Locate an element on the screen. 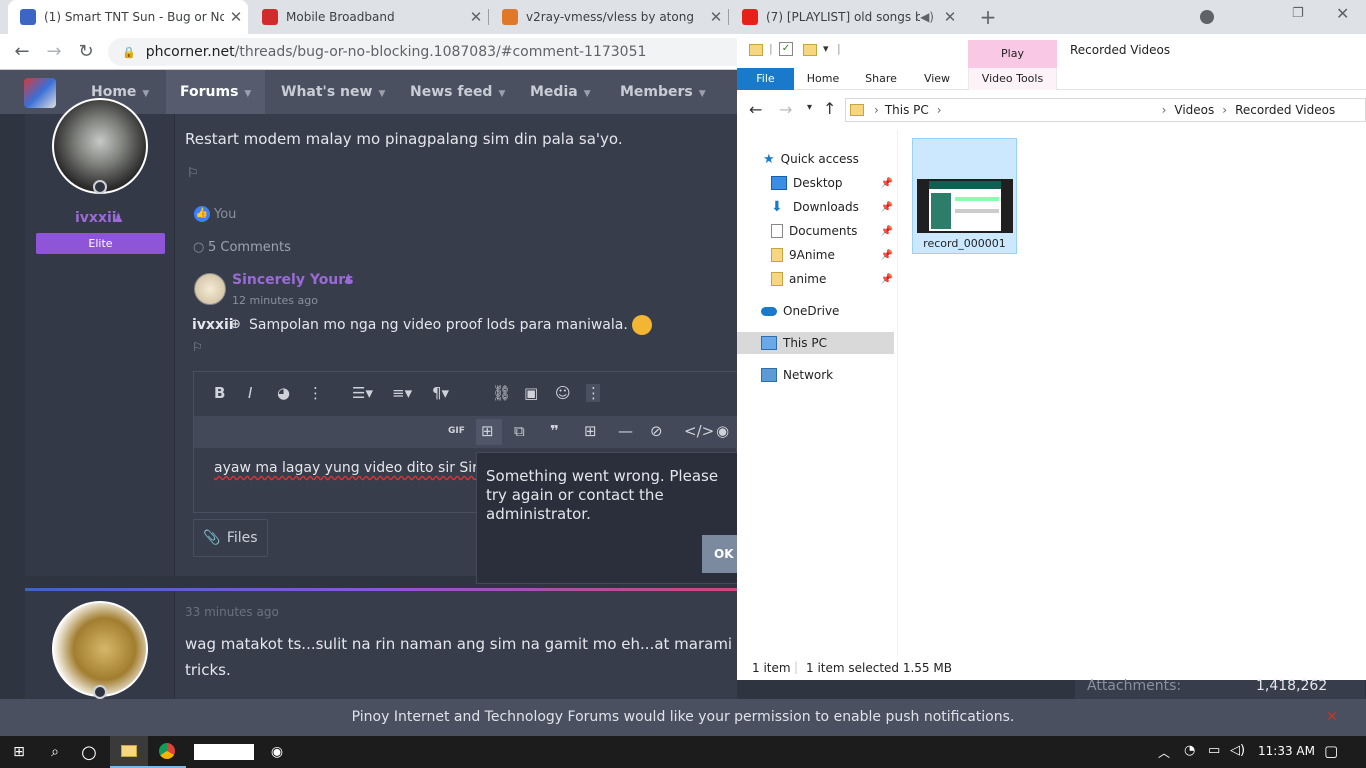 The width and height of the screenshot is (1366, 768). code-icon: </> is located at coordinates (699, 431).